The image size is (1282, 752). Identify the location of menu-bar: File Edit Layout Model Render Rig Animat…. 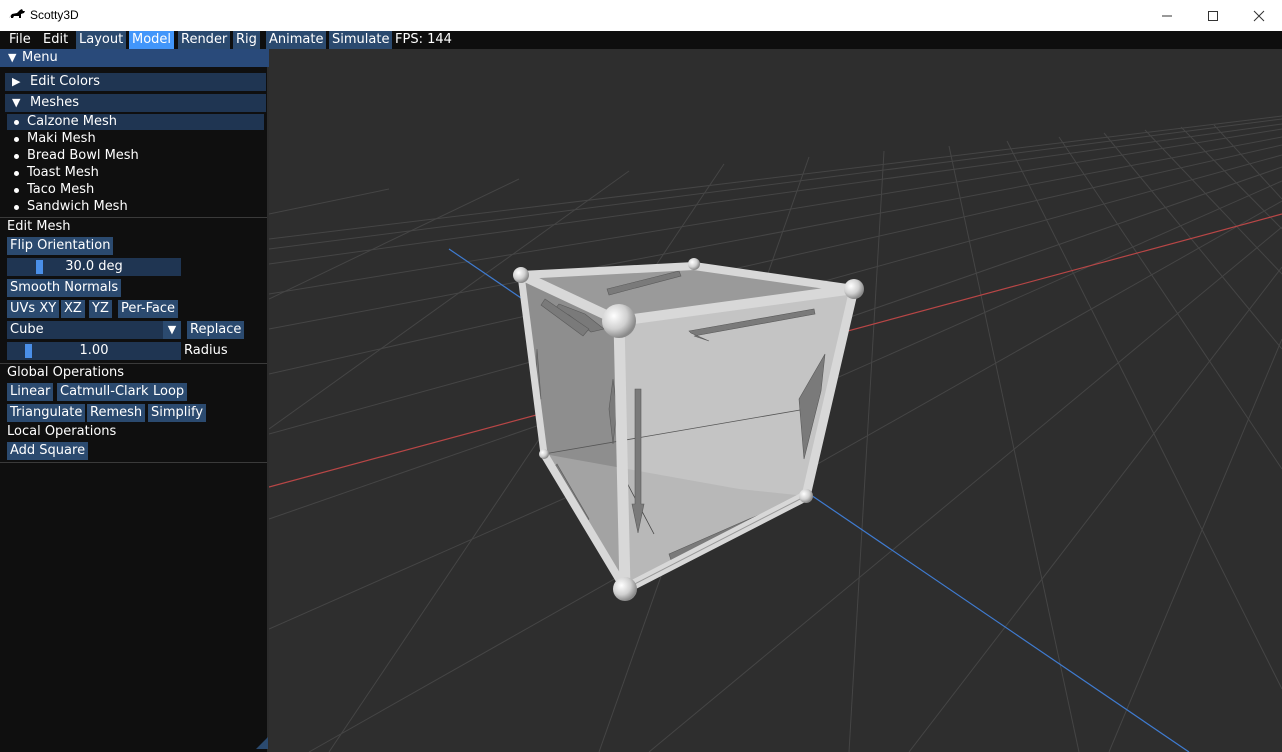
(641, 40).